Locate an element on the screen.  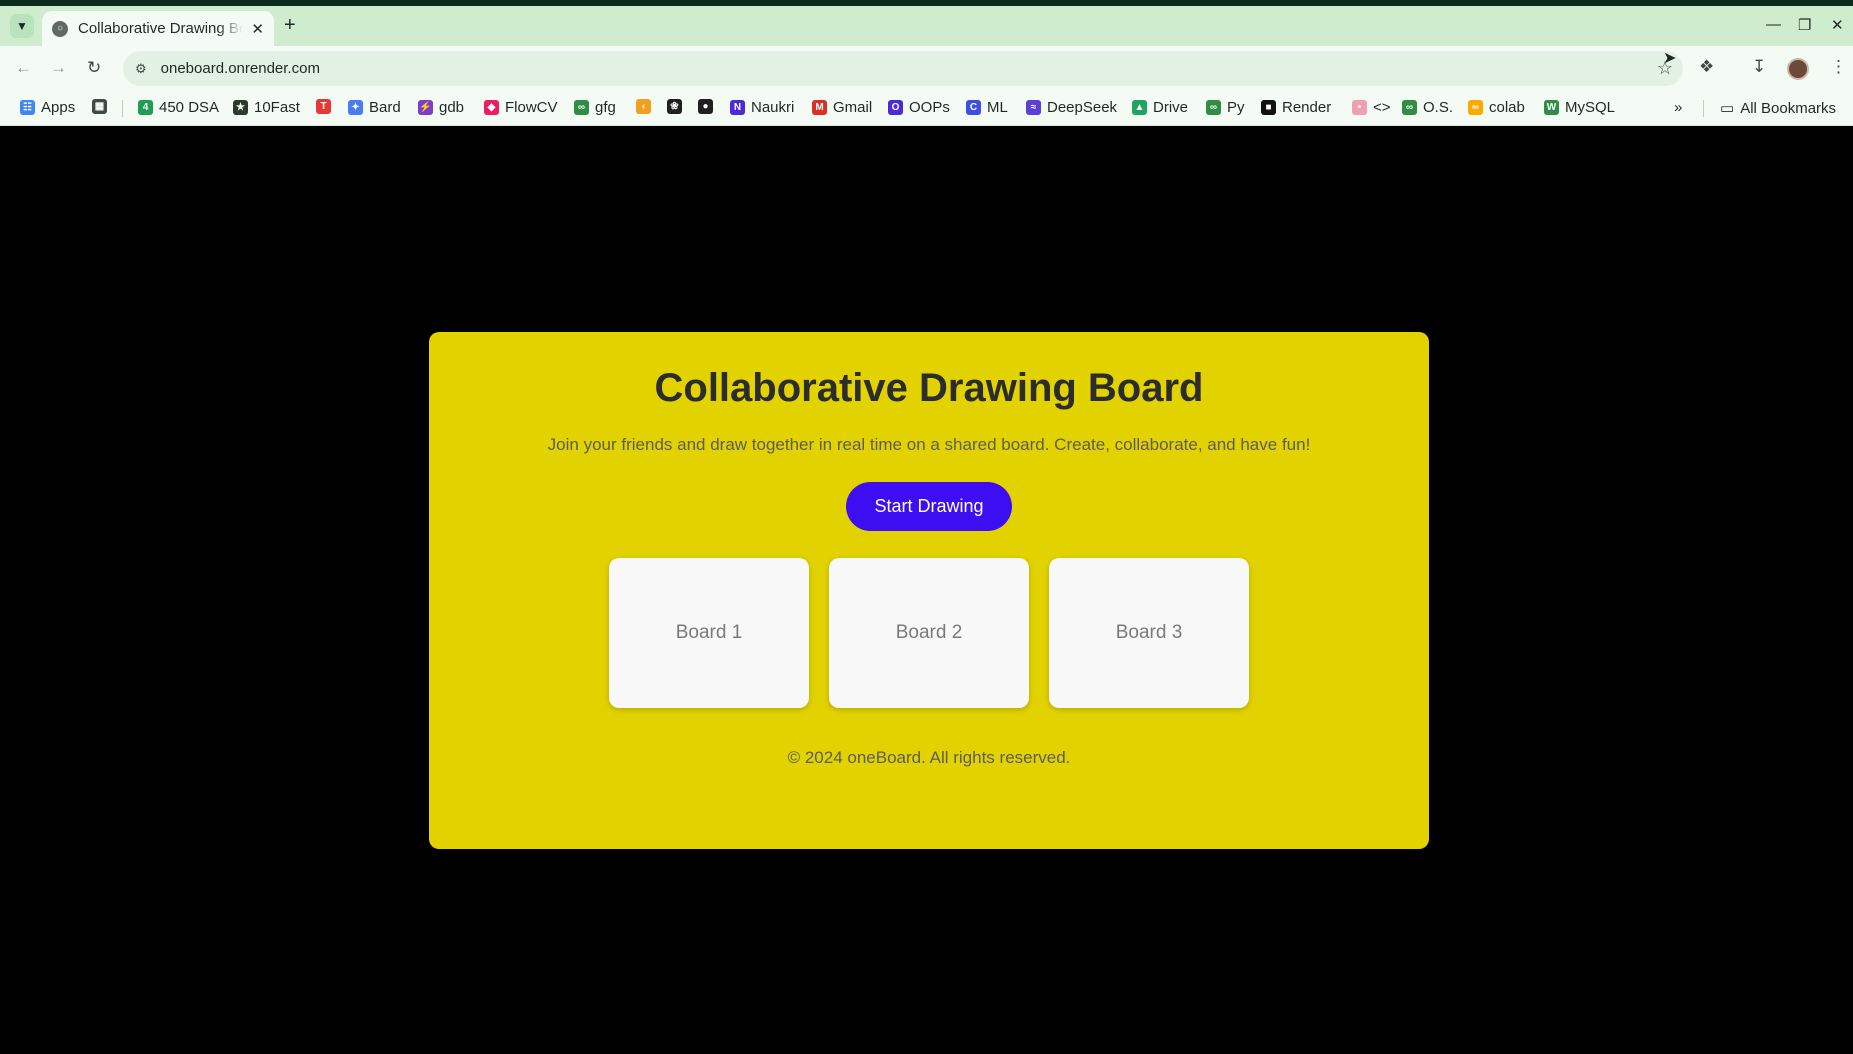
bookmark-mysql: W MySQL is located at coordinates (1579, 107).